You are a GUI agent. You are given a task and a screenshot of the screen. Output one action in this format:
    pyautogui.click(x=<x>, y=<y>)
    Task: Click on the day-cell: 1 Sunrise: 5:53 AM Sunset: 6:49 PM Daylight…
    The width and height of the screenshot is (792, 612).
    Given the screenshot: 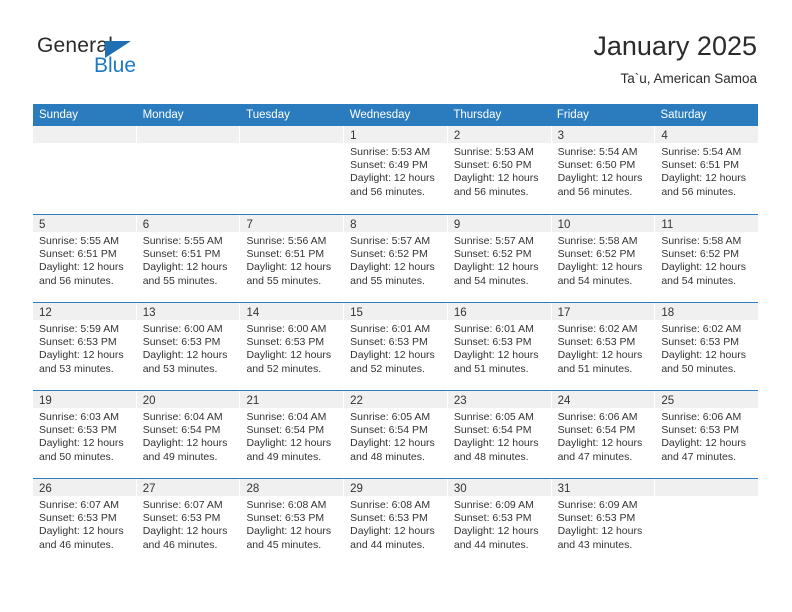 What is the action you would take?
    pyautogui.click(x=396, y=170)
    